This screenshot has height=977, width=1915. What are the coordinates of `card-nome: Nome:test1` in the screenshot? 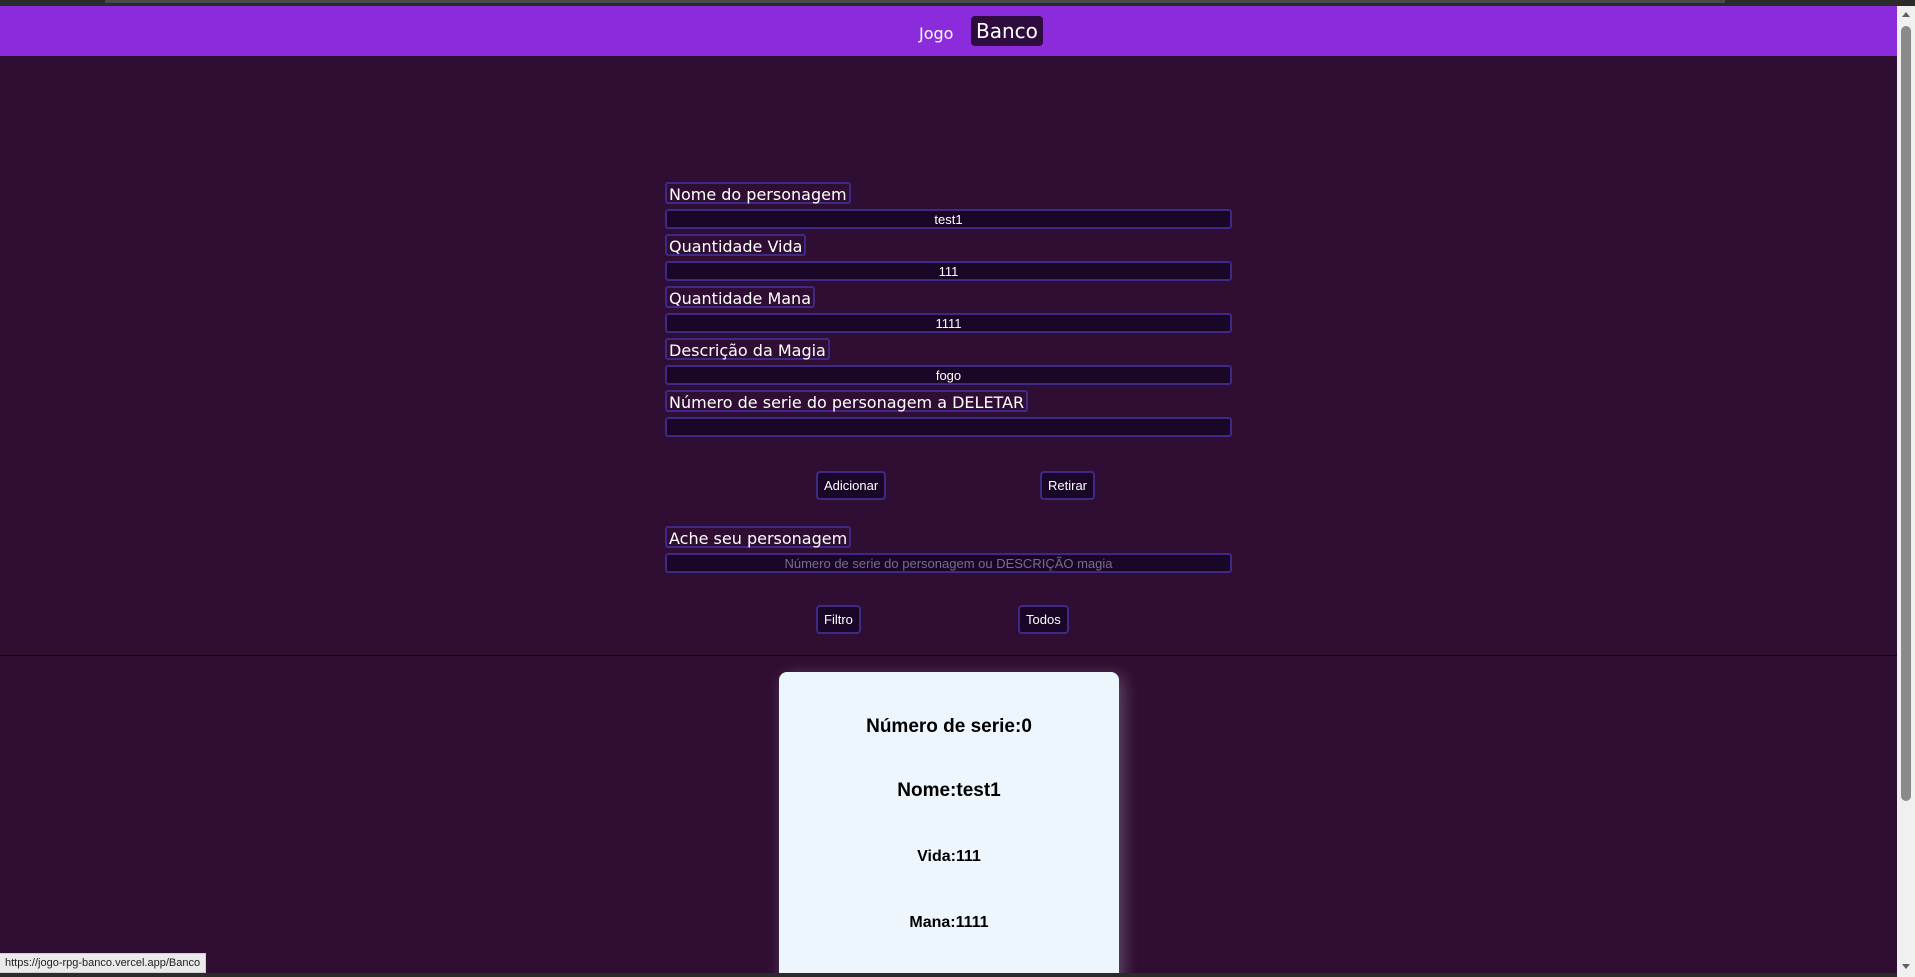 It's located at (949, 790).